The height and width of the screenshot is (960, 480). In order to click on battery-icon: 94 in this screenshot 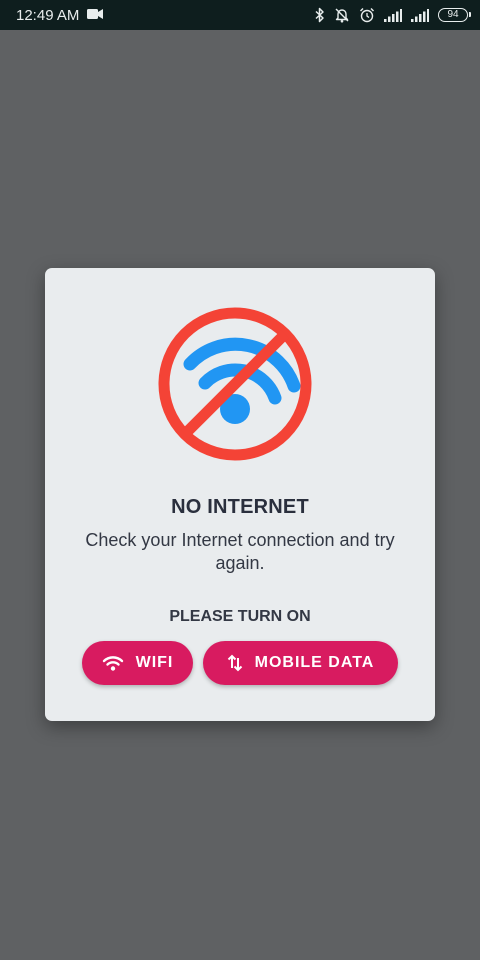, I will do `click(454, 15)`.